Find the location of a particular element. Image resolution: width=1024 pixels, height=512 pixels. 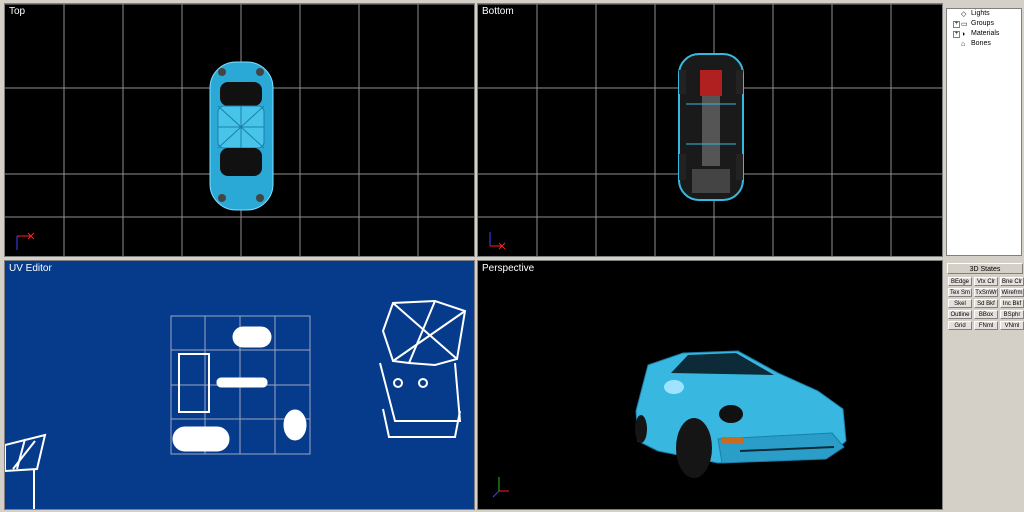

states-panel-title: 3D States is located at coordinates (985, 268).